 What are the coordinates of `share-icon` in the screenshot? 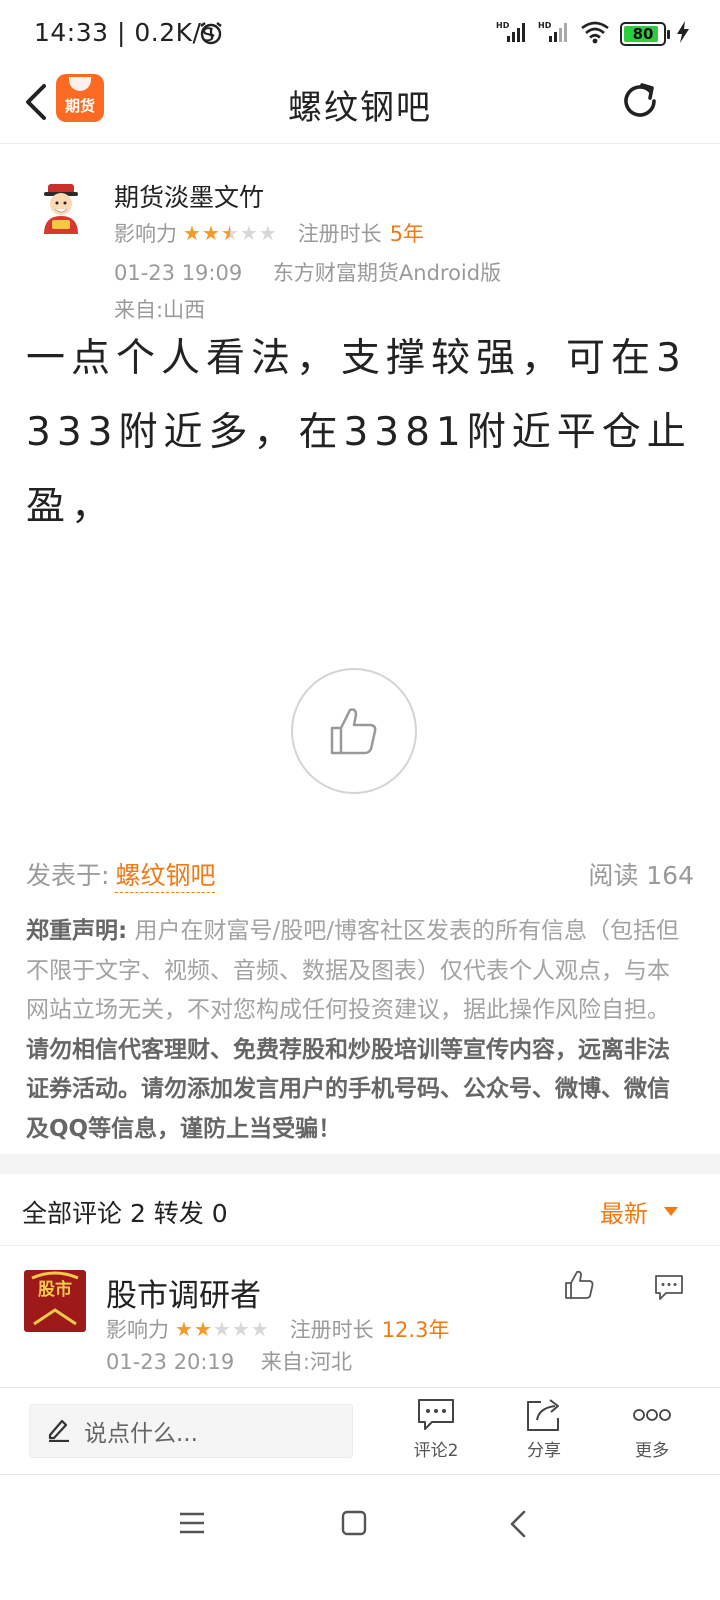 It's located at (544, 1415).